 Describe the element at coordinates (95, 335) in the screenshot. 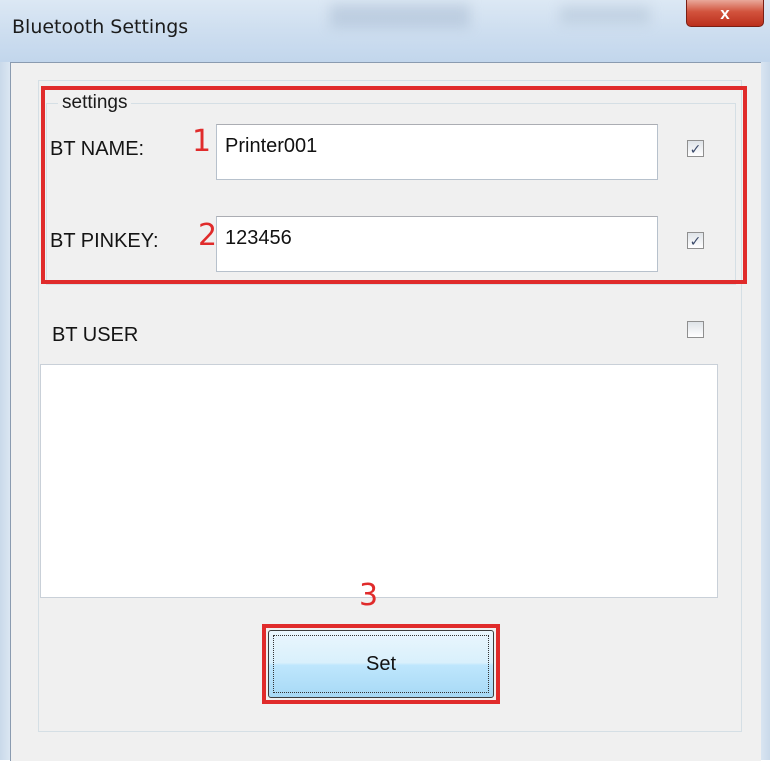

I see `bt-user-label: BT USER` at that location.